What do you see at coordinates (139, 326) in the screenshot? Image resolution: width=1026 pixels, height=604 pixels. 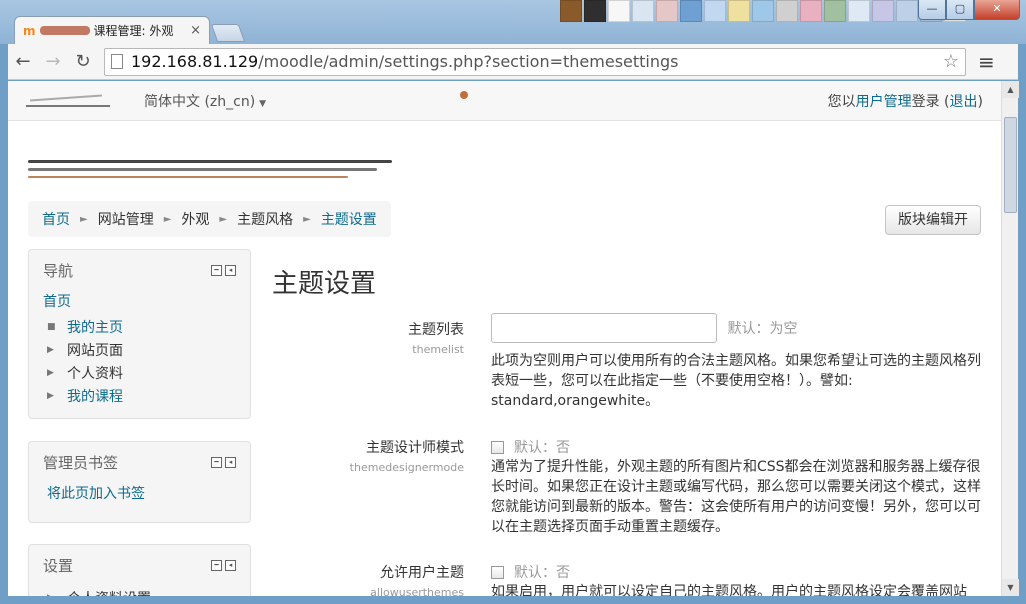 I see `nav-item-my-home: ■ 我的主页` at bounding box center [139, 326].